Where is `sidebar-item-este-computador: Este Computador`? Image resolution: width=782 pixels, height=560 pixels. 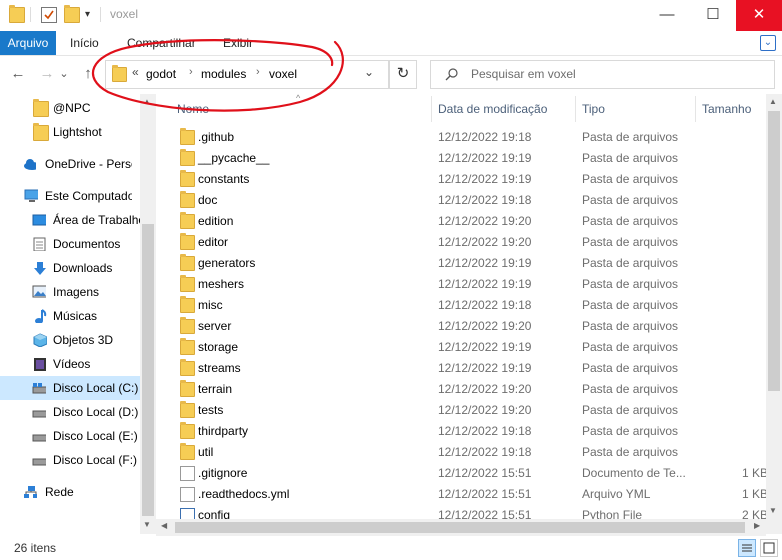 sidebar-item-este-computador: Este Computador is located at coordinates (70, 196).